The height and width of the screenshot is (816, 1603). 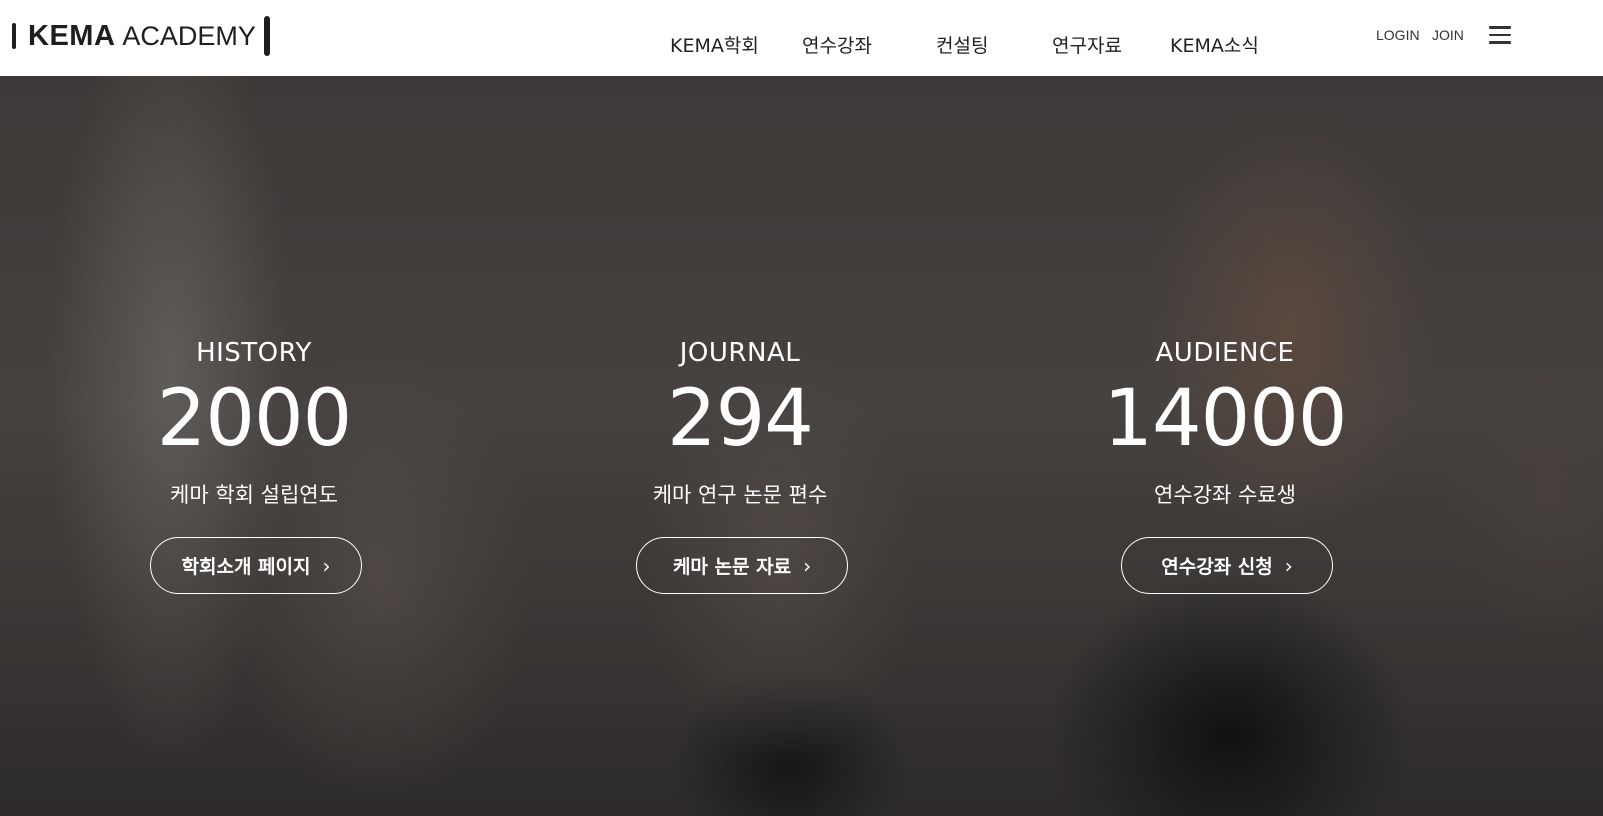 I want to click on button-label: 학회소개 페이지, so click(x=246, y=567).